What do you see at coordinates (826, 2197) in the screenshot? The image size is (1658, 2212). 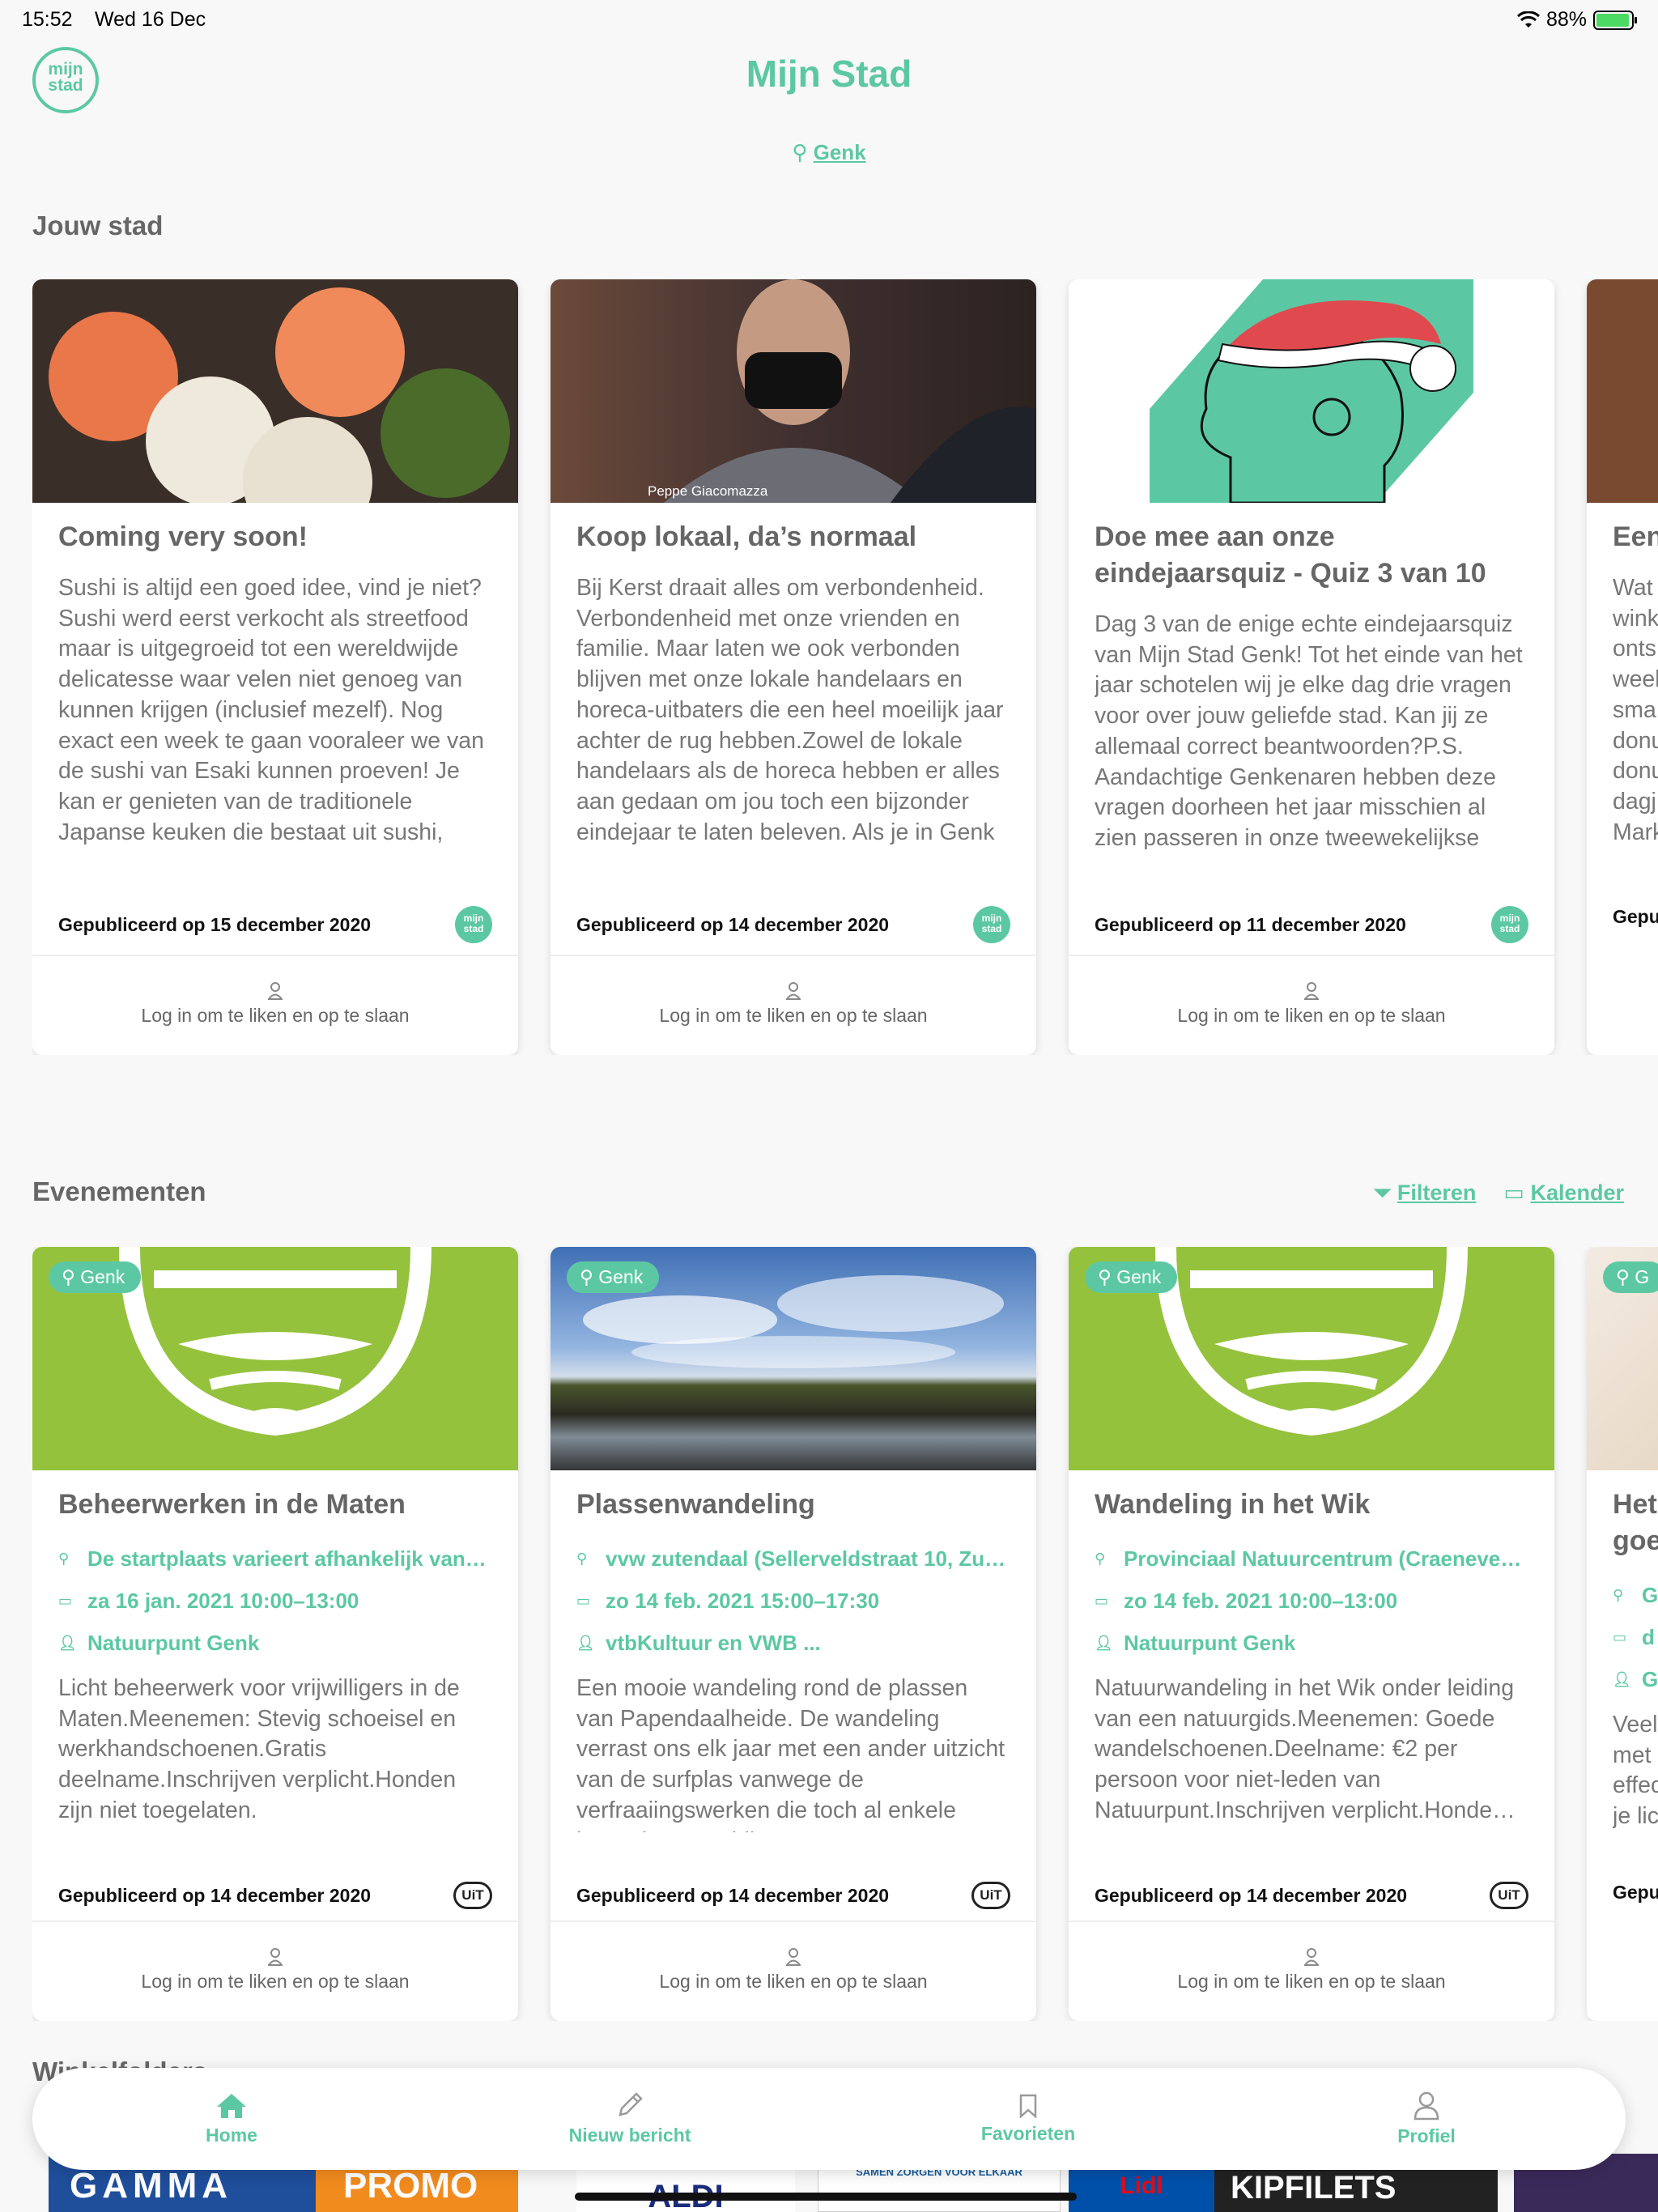 I see `home-indicator` at bounding box center [826, 2197].